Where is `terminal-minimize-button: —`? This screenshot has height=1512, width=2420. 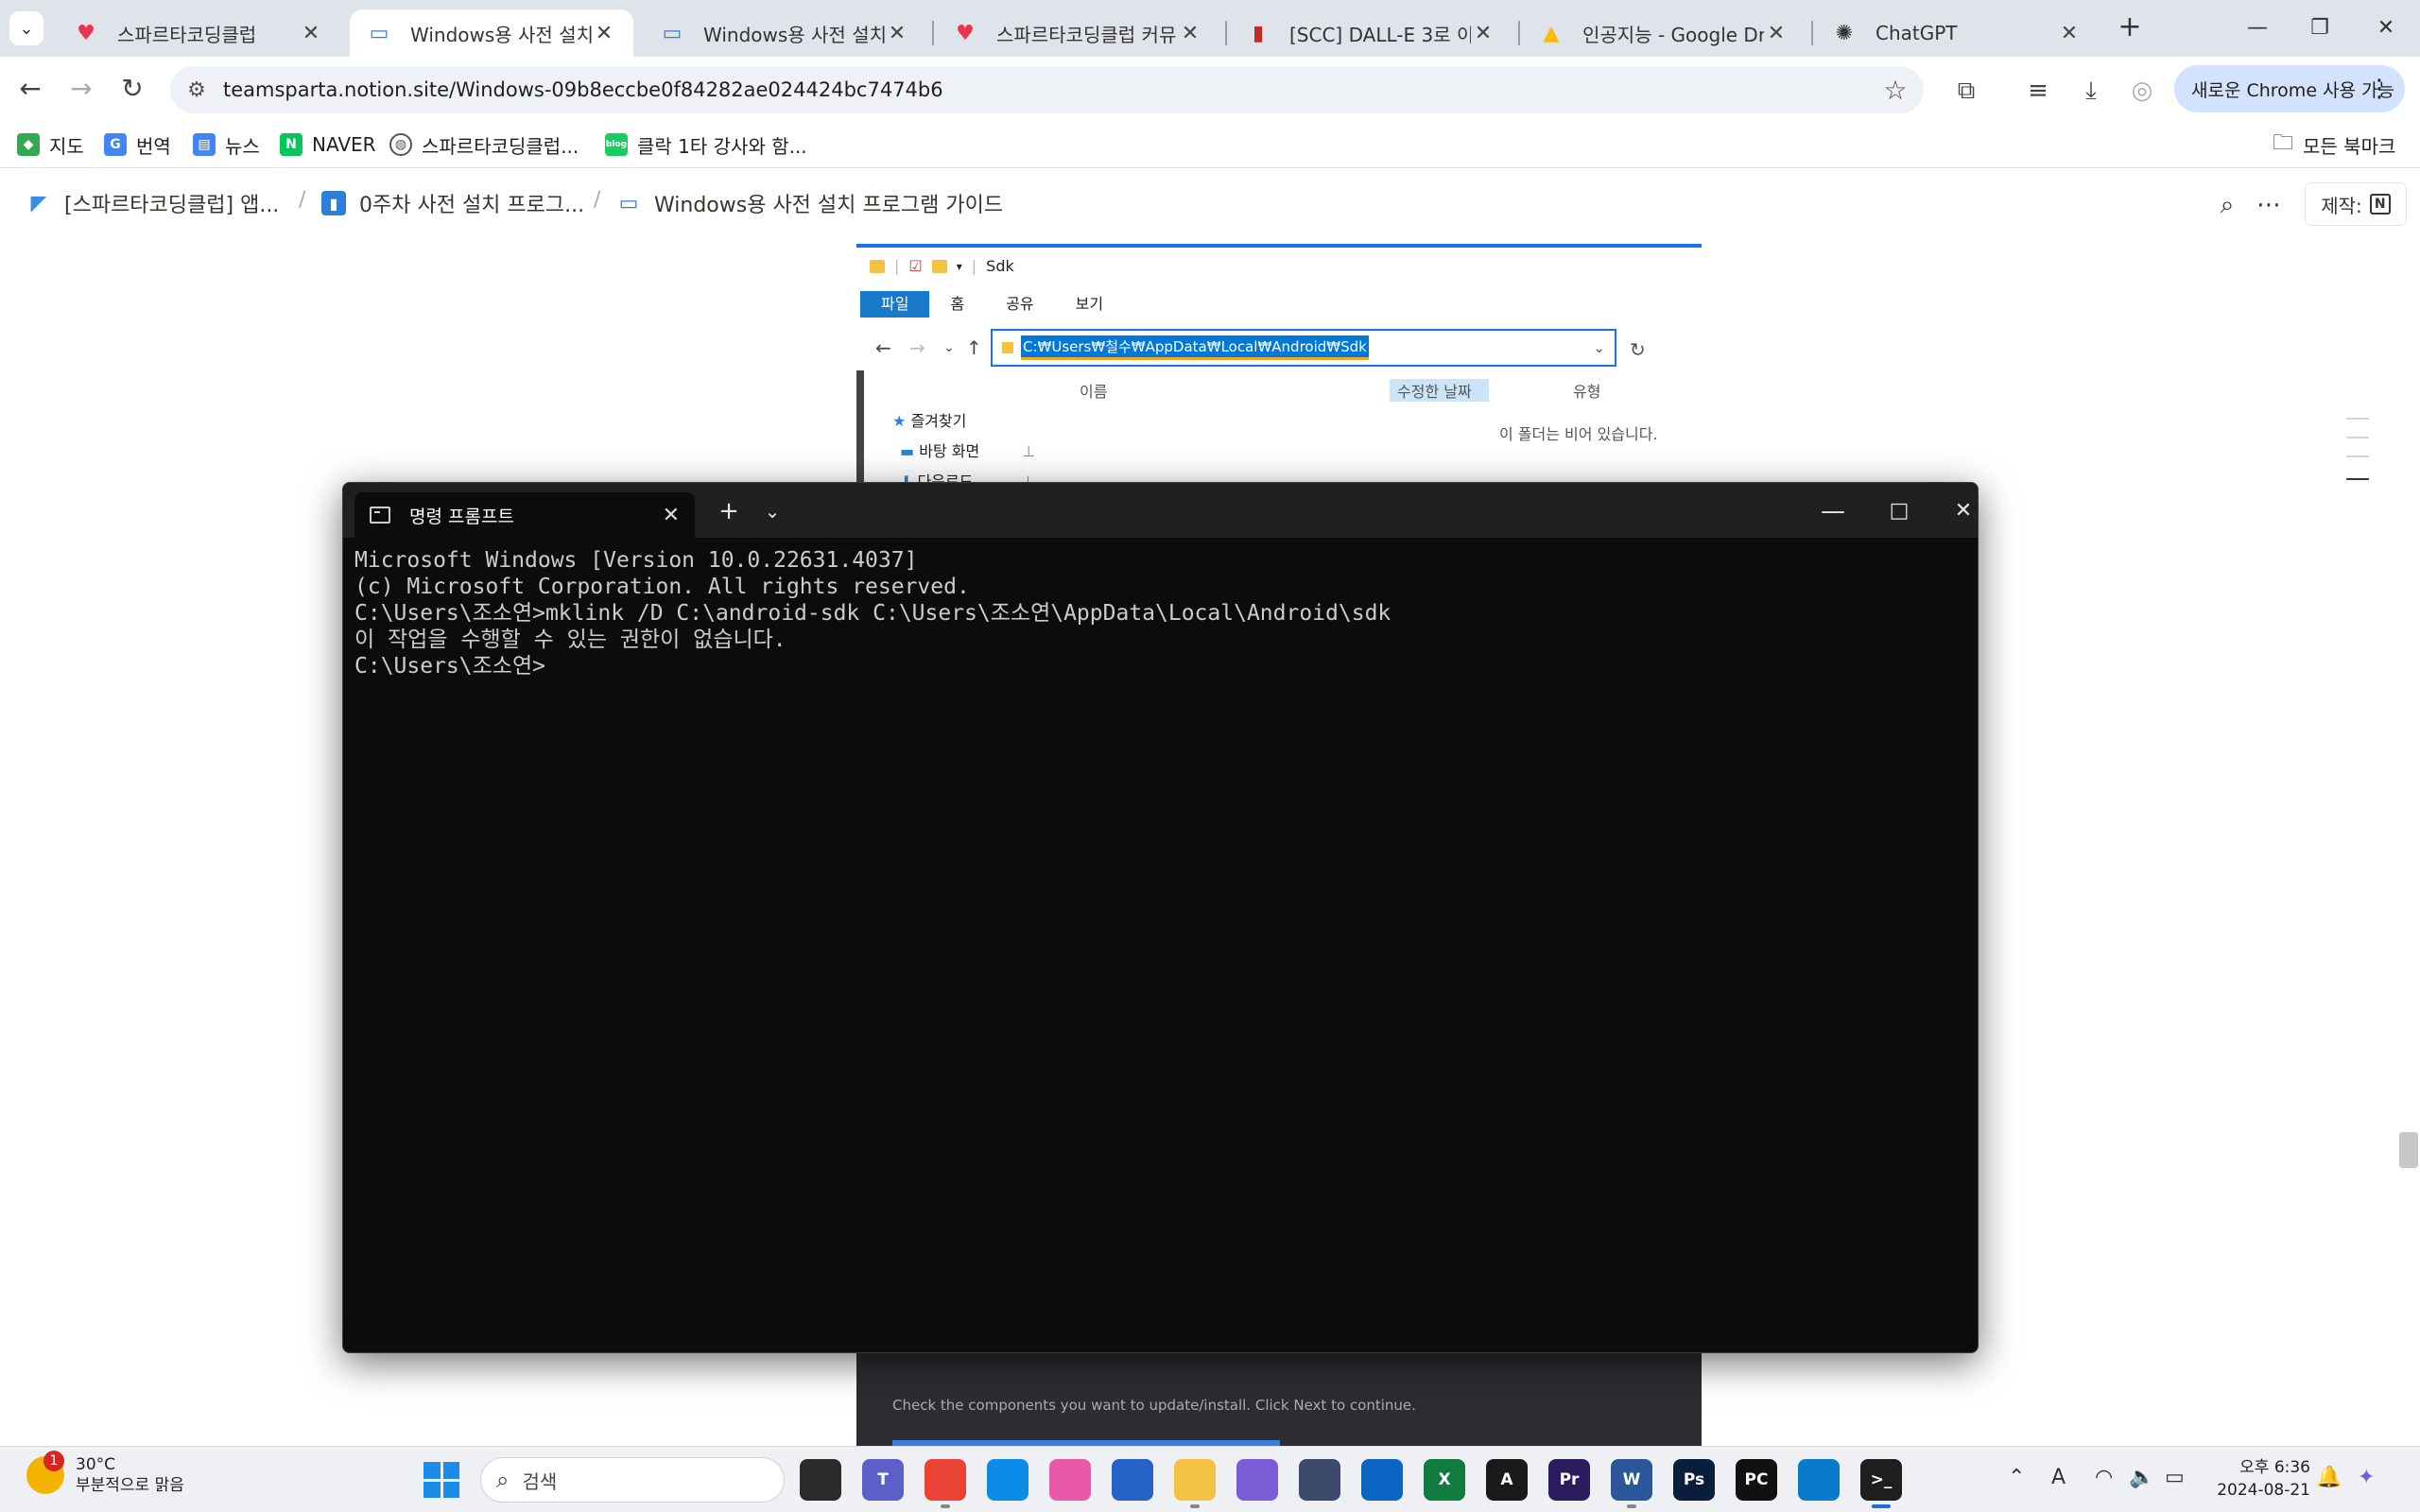 terminal-minimize-button: — is located at coordinates (1833, 511).